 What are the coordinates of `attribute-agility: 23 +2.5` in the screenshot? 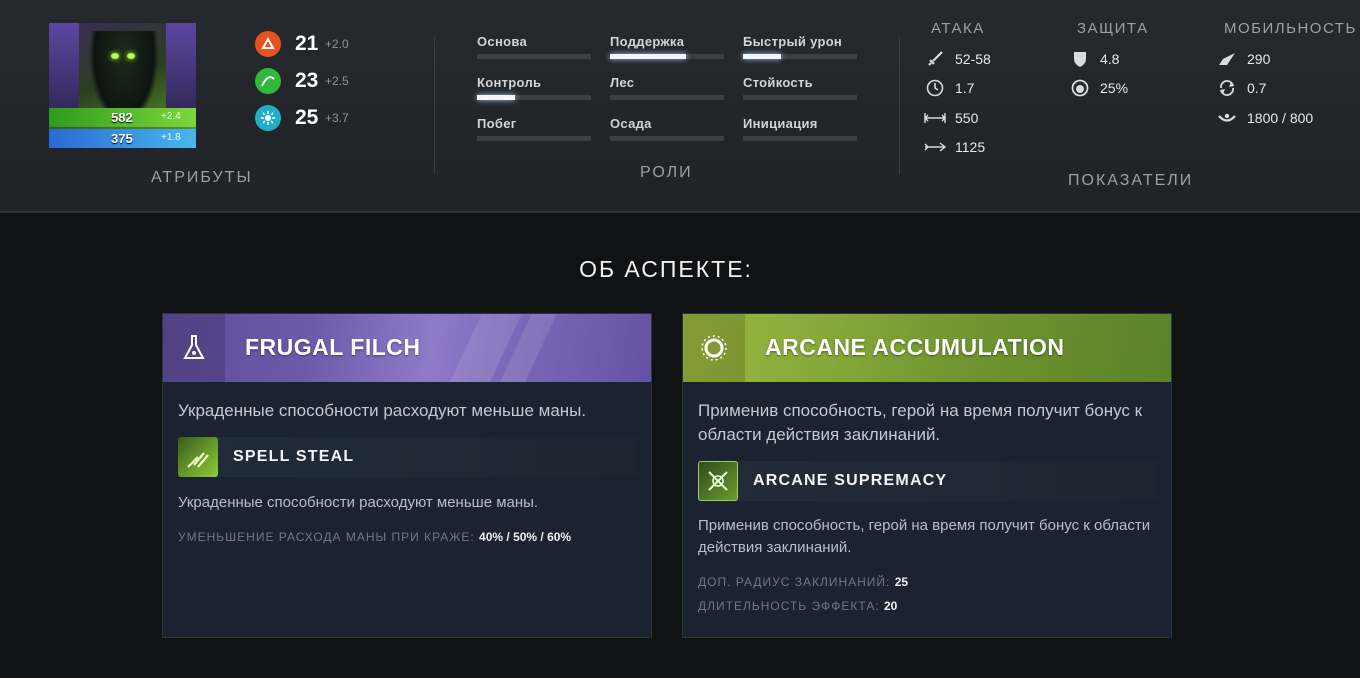 It's located at (302, 81).